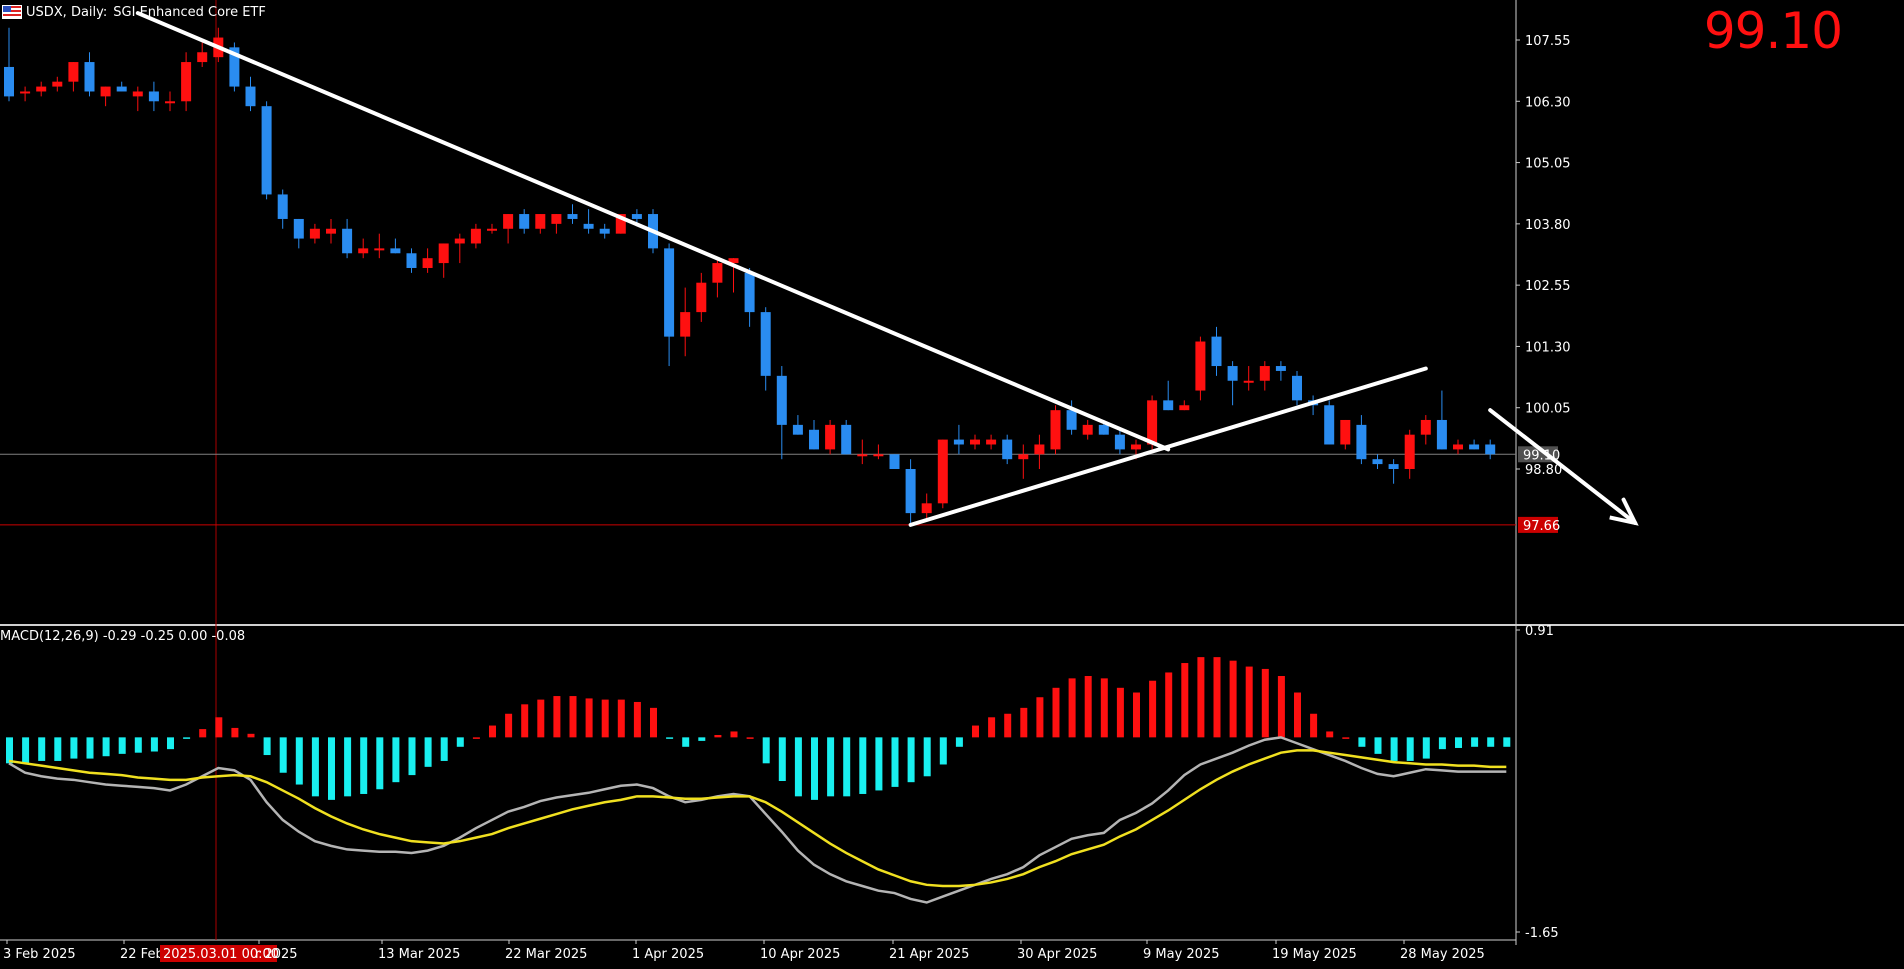 The width and height of the screenshot is (1904, 969). Describe the element at coordinates (1548, 102) in the screenshot. I see `price-tick-label: 106.30` at that location.